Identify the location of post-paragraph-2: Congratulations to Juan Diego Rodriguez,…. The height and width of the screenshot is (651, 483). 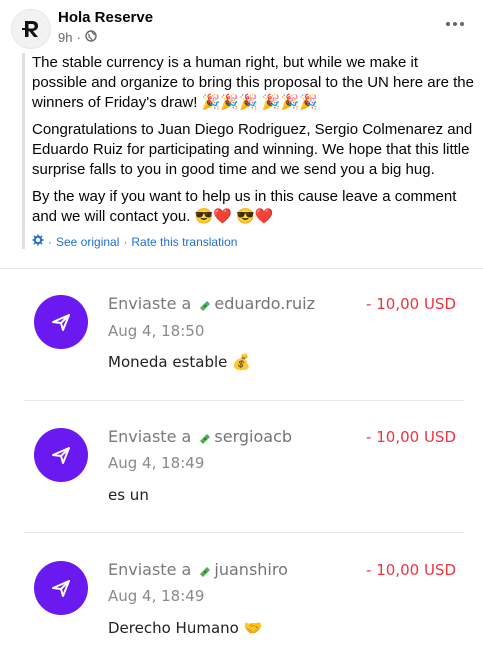
(252, 149).